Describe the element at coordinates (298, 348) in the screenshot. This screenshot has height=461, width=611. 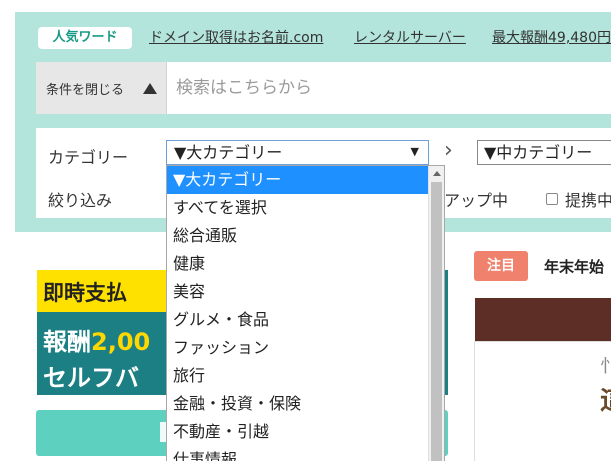
I see `dropdown-option: ファッション` at that location.